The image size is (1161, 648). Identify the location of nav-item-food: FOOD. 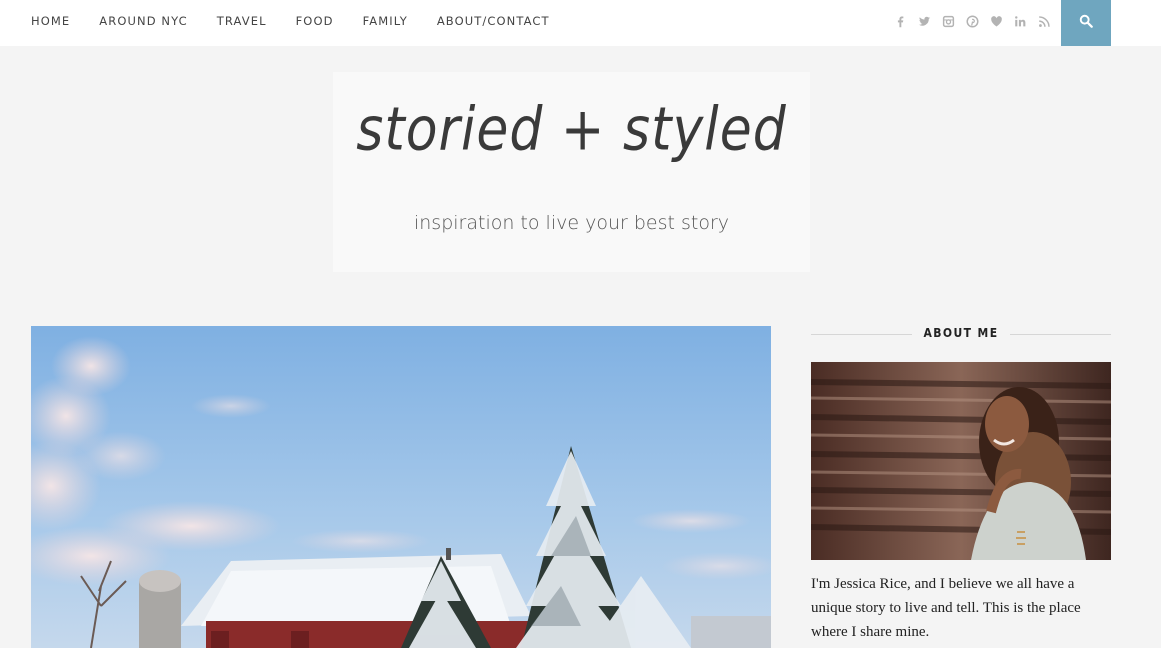
(315, 21).